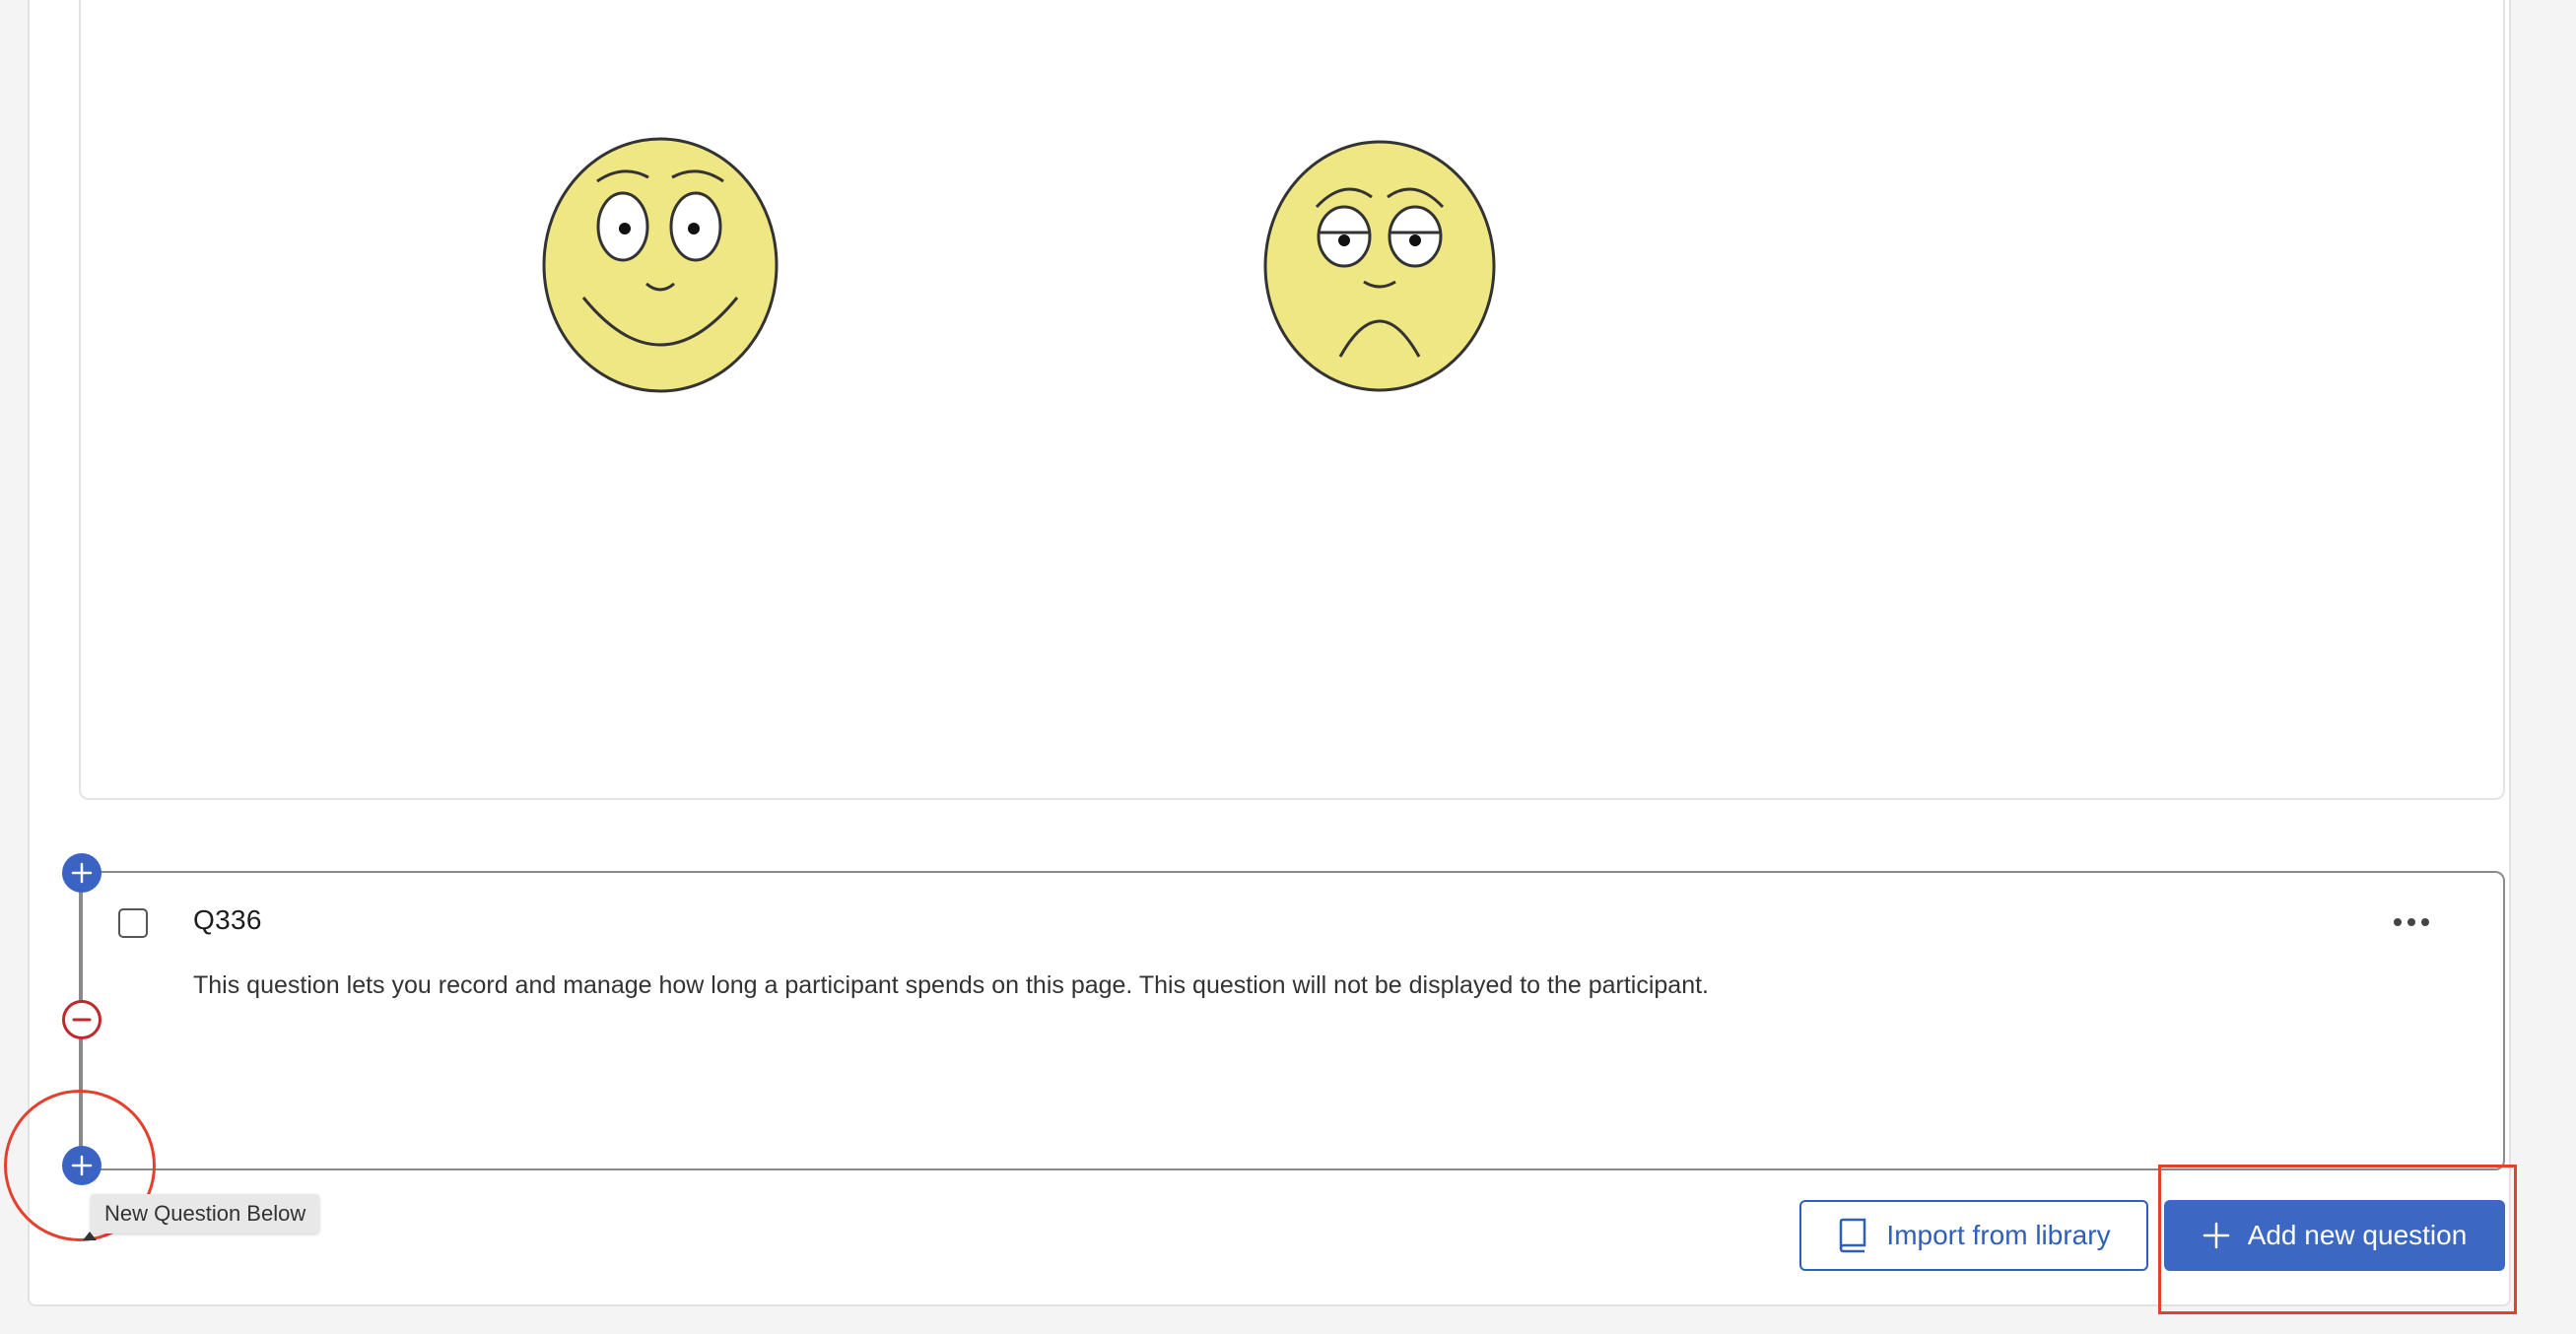 The width and height of the screenshot is (2576, 1334). What do you see at coordinates (227, 919) in the screenshot?
I see `question-id: Q336` at bounding box center [227, 919].